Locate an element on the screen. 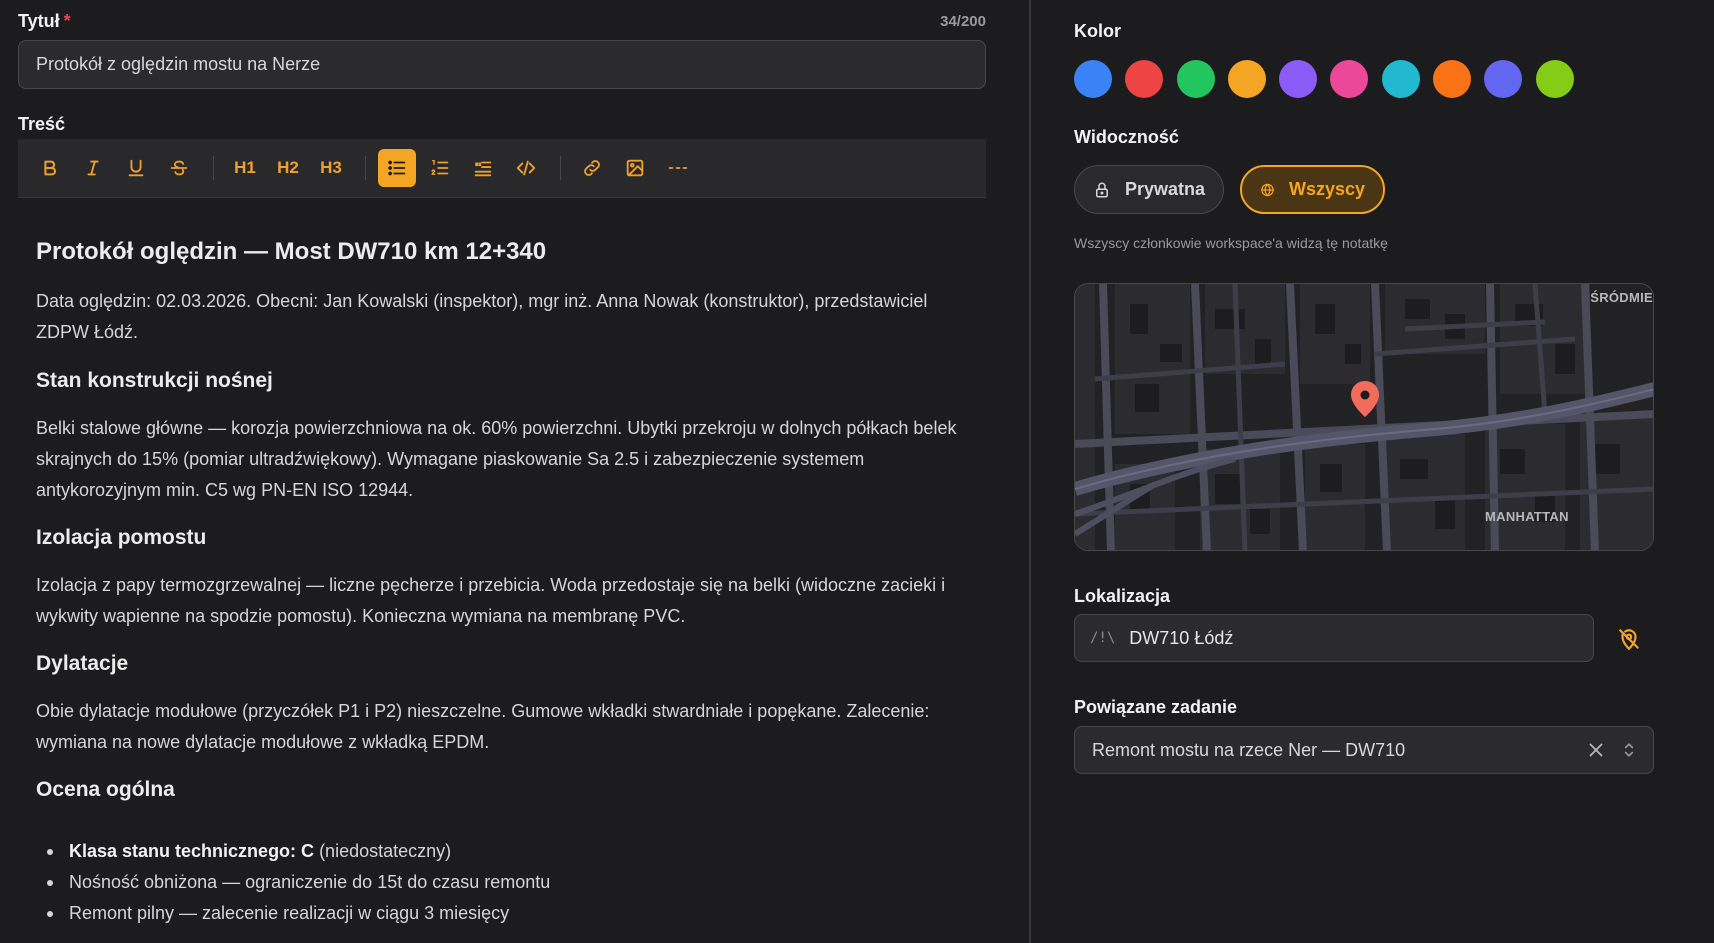 This screenshot has width=1714, height=943. ordered-list-button is located at coordinates (440, 168).